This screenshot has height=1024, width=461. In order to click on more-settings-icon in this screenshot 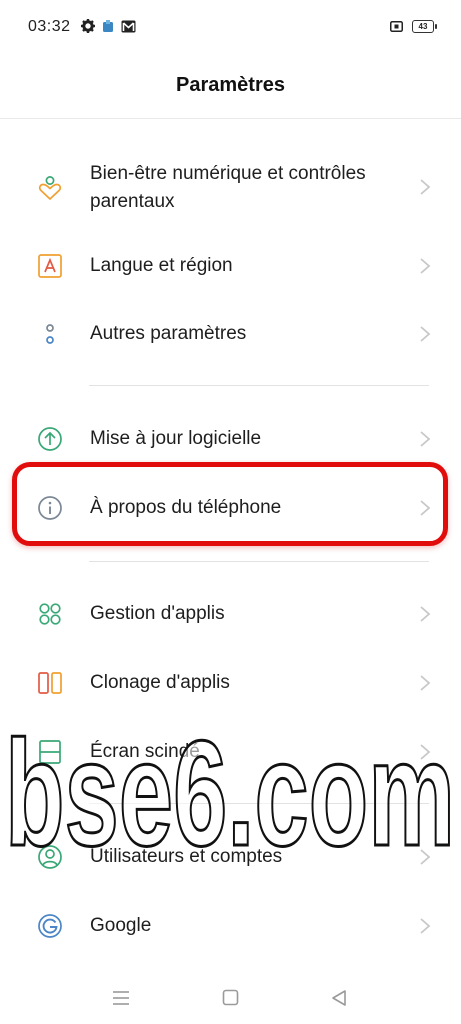, I will do `click(50, 334)`.